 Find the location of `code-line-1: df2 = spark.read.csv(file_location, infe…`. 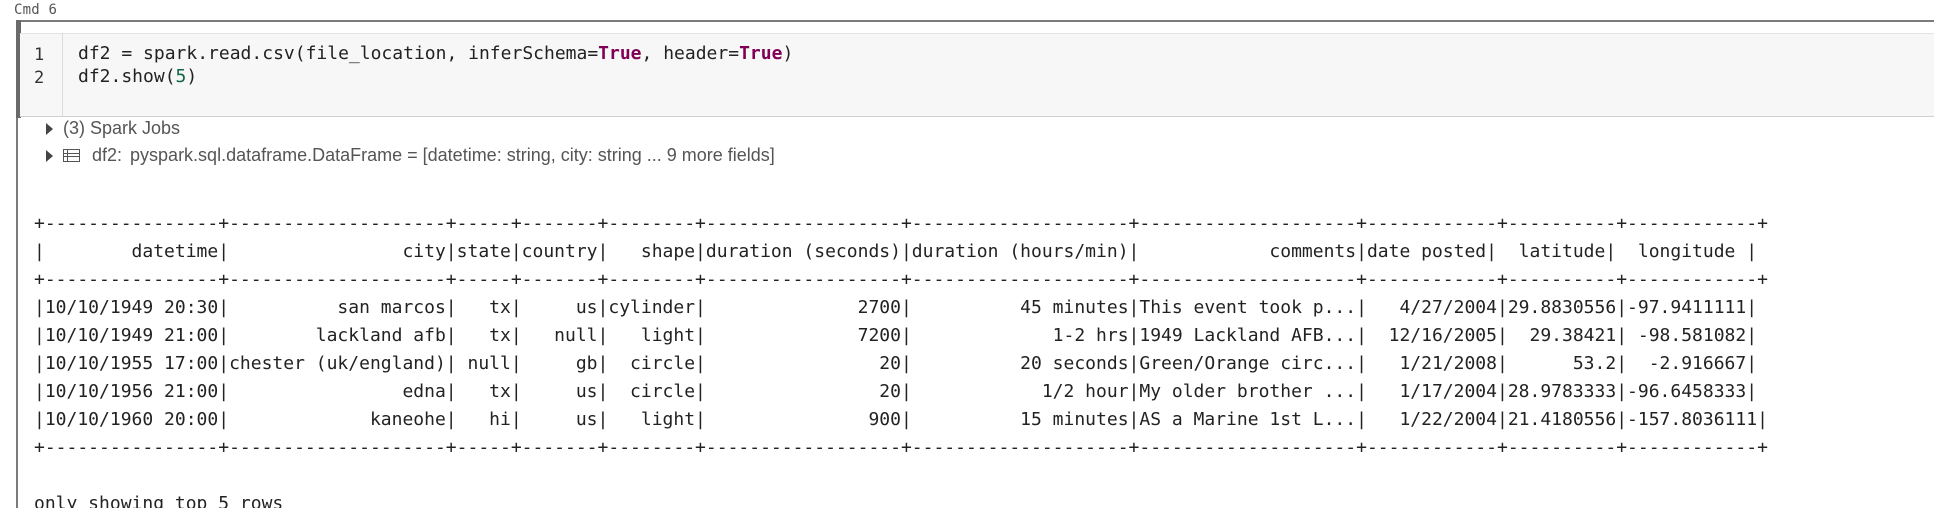

code-line-1: df2 = spark.read.csv(file_location, infe… is located at coordinates (435, 53).